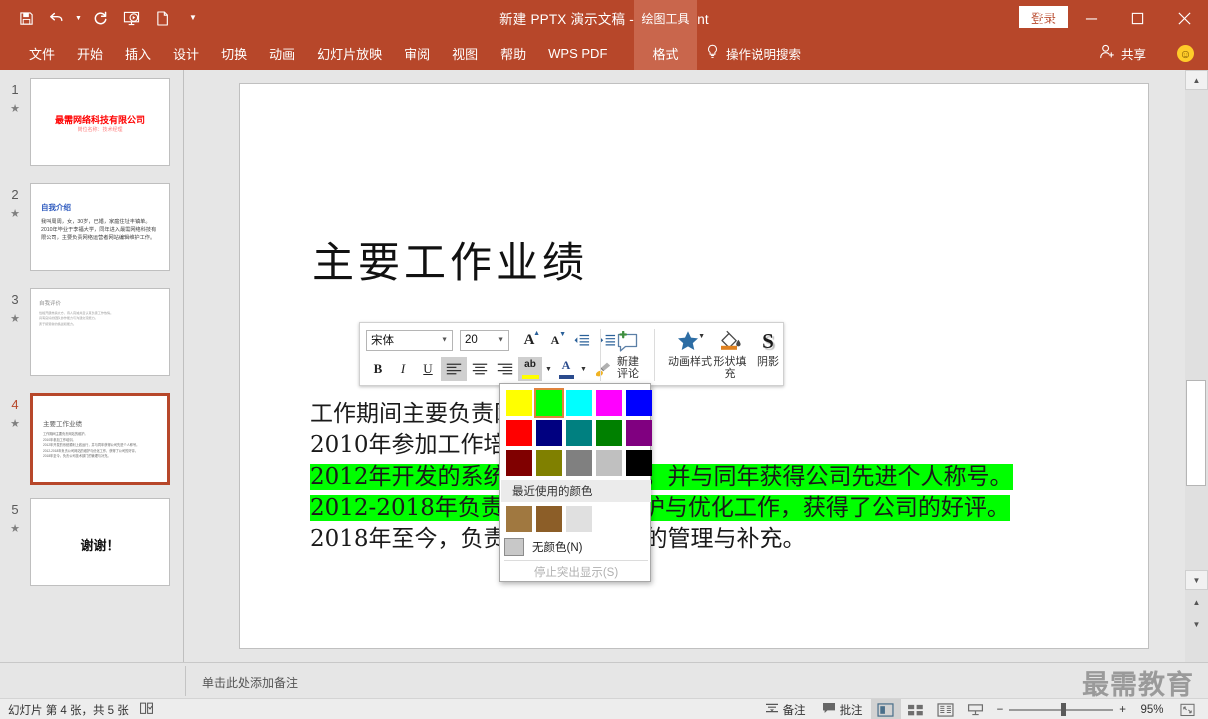 The width and height of the screenshot is (1208, 719). I want to click on shape-fill-button: 形状填 充, so click(730, 354).